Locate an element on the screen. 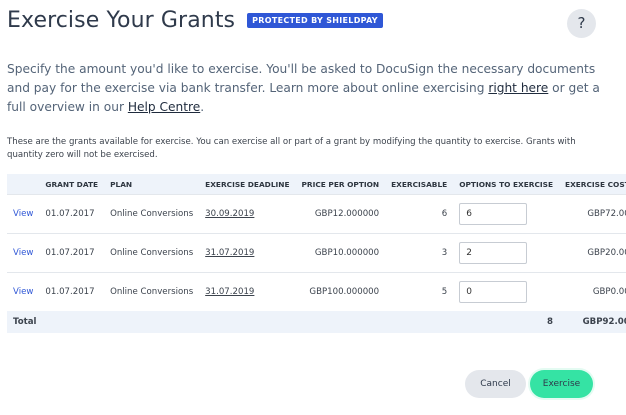 This screenshot has width=626, height=415. help-button: ? is located at coordinates (581, 23).